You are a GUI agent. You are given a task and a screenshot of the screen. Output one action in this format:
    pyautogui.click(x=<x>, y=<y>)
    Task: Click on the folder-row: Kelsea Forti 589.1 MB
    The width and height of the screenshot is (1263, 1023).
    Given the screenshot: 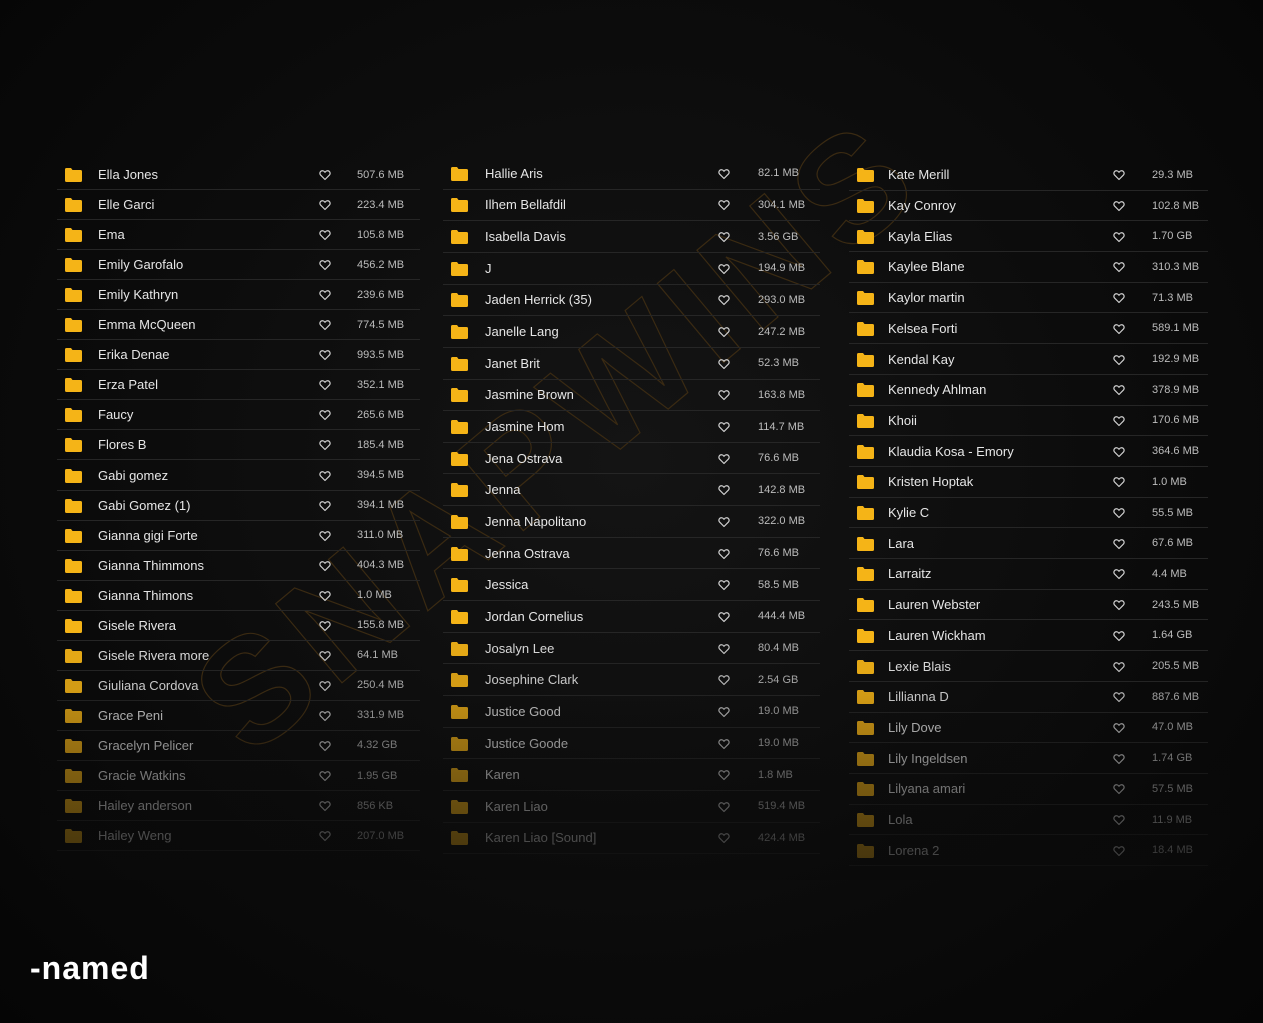 What is the action you would take?
    pyautogui.click(x=1028, y=329)
    